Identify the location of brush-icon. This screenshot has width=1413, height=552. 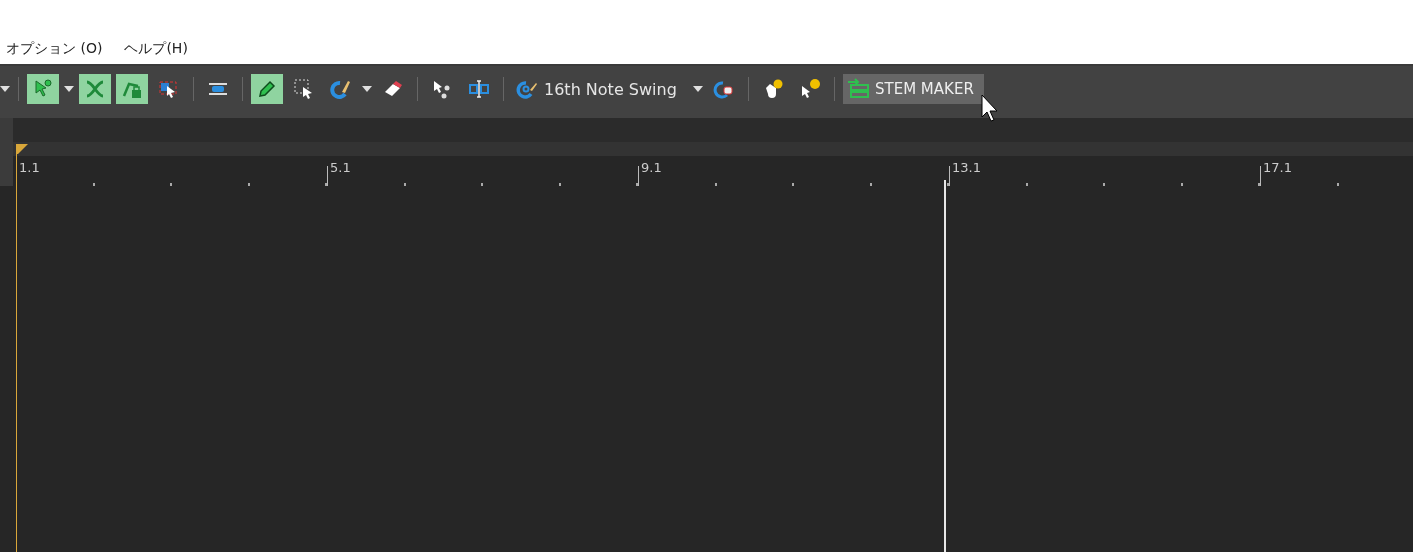
(341, 89).